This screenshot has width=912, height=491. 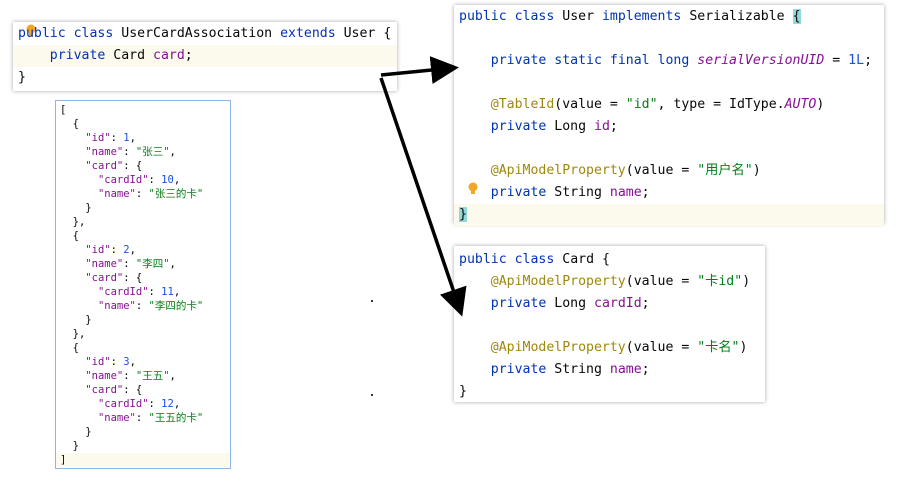 What do you see at coordinates (669, 215) in the screenshot?
I see `user-line-7: }` at bounding box center [669, 215].